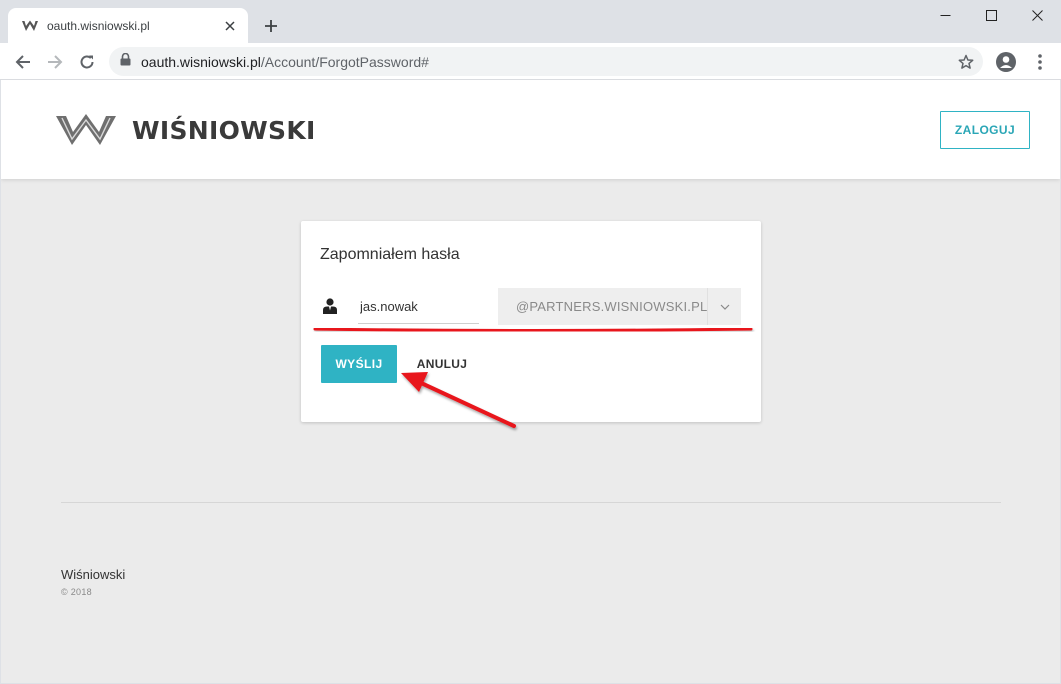 This screenshot has width=1061, height=684. What do you see at coordinates (125, 61) in the screenshot?
I see `lock-icon` at bounding box center [125, 61].